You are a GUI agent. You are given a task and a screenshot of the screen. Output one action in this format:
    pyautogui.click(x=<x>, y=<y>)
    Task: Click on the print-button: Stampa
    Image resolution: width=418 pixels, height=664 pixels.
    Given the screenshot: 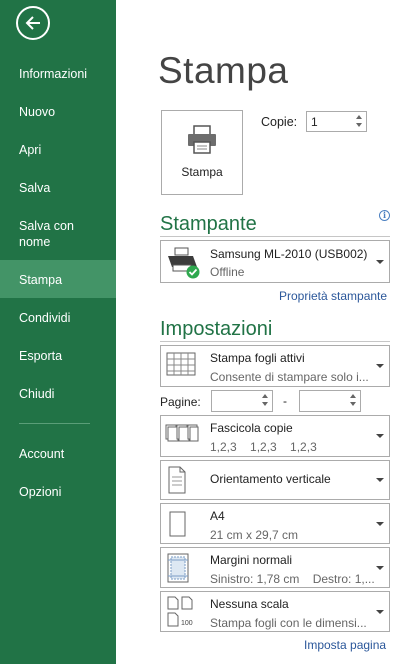 What is the action you would take?
    pyautogui.click(x=202, y=152)
    